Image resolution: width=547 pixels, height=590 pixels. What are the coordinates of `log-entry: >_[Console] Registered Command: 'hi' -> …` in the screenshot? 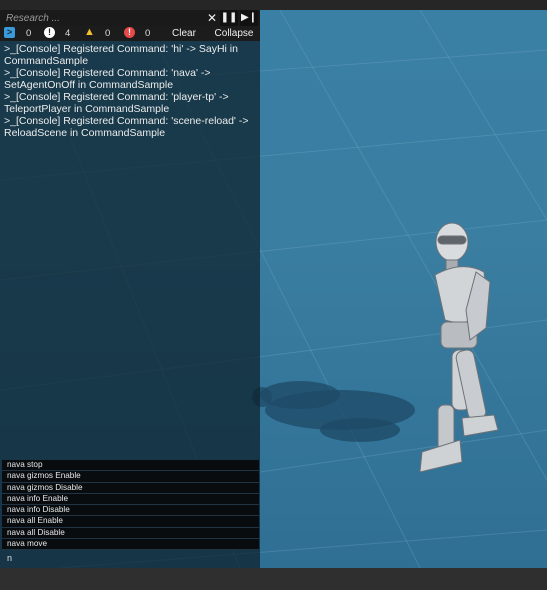 It's located at (129, 55).